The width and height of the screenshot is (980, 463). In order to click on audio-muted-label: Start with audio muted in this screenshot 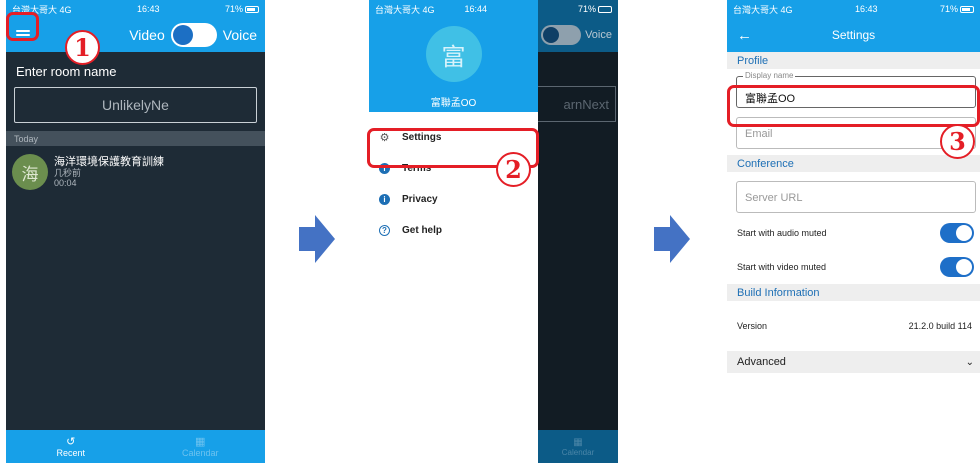, I will do `click(782, 233)`.